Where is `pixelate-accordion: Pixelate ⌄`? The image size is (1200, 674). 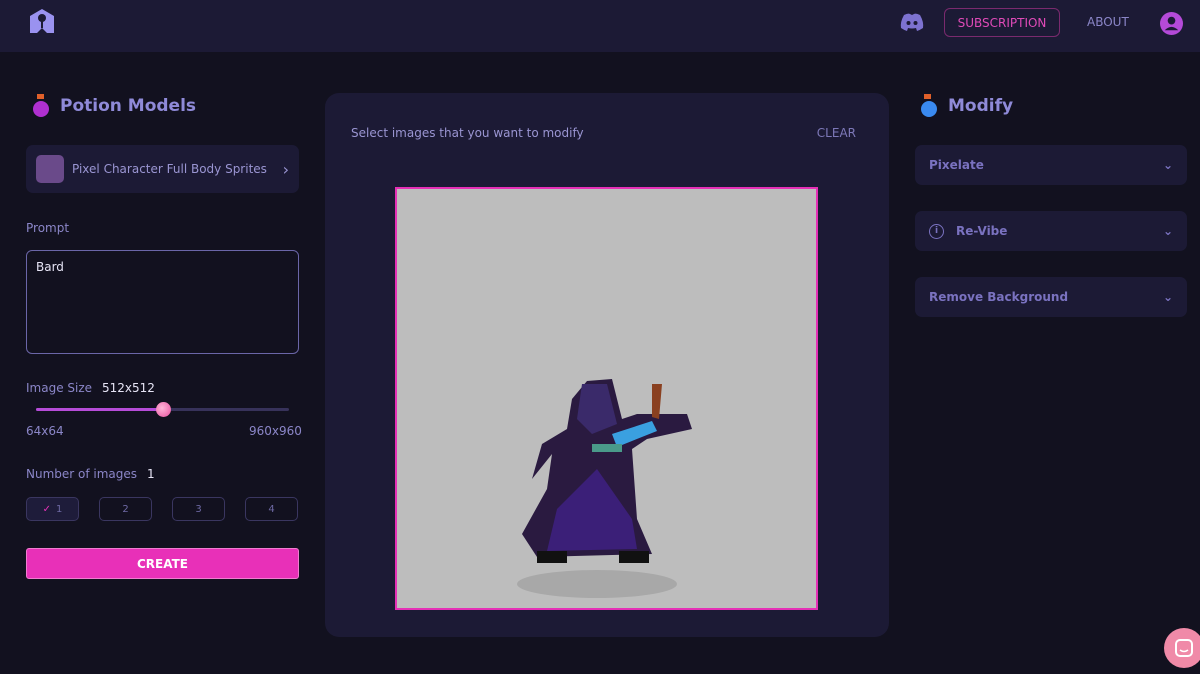
pixelate-accordion: Pixelate ⌄ is located at coordinates (1051, 165).